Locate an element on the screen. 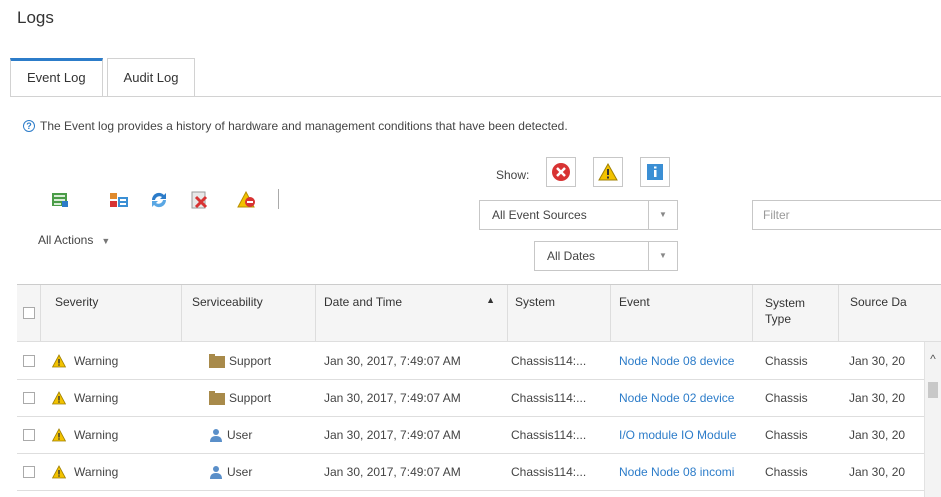  tab-audit-log: Audit Log is located at coordinates (151, 77).